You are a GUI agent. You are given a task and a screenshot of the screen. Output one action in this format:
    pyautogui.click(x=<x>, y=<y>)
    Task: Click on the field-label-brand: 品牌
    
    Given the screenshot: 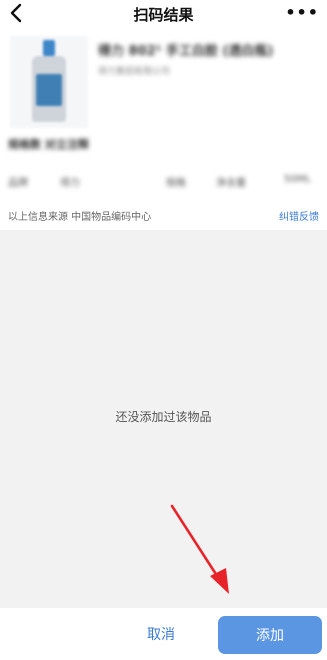 What is the action you would take?
    pyautogui.click(x=18, y=183)
    